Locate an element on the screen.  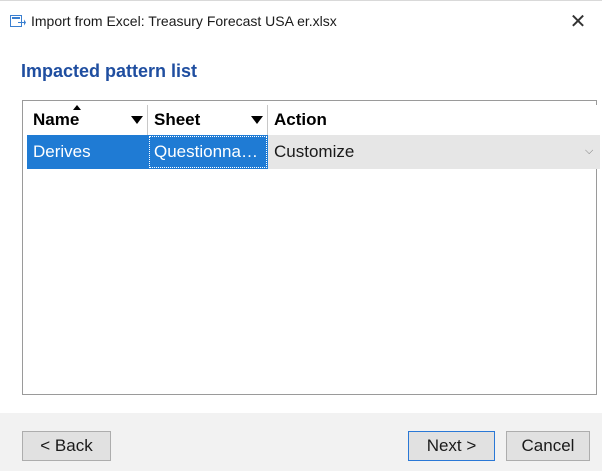
back-button: < Back is located at coordinates (66, 446).